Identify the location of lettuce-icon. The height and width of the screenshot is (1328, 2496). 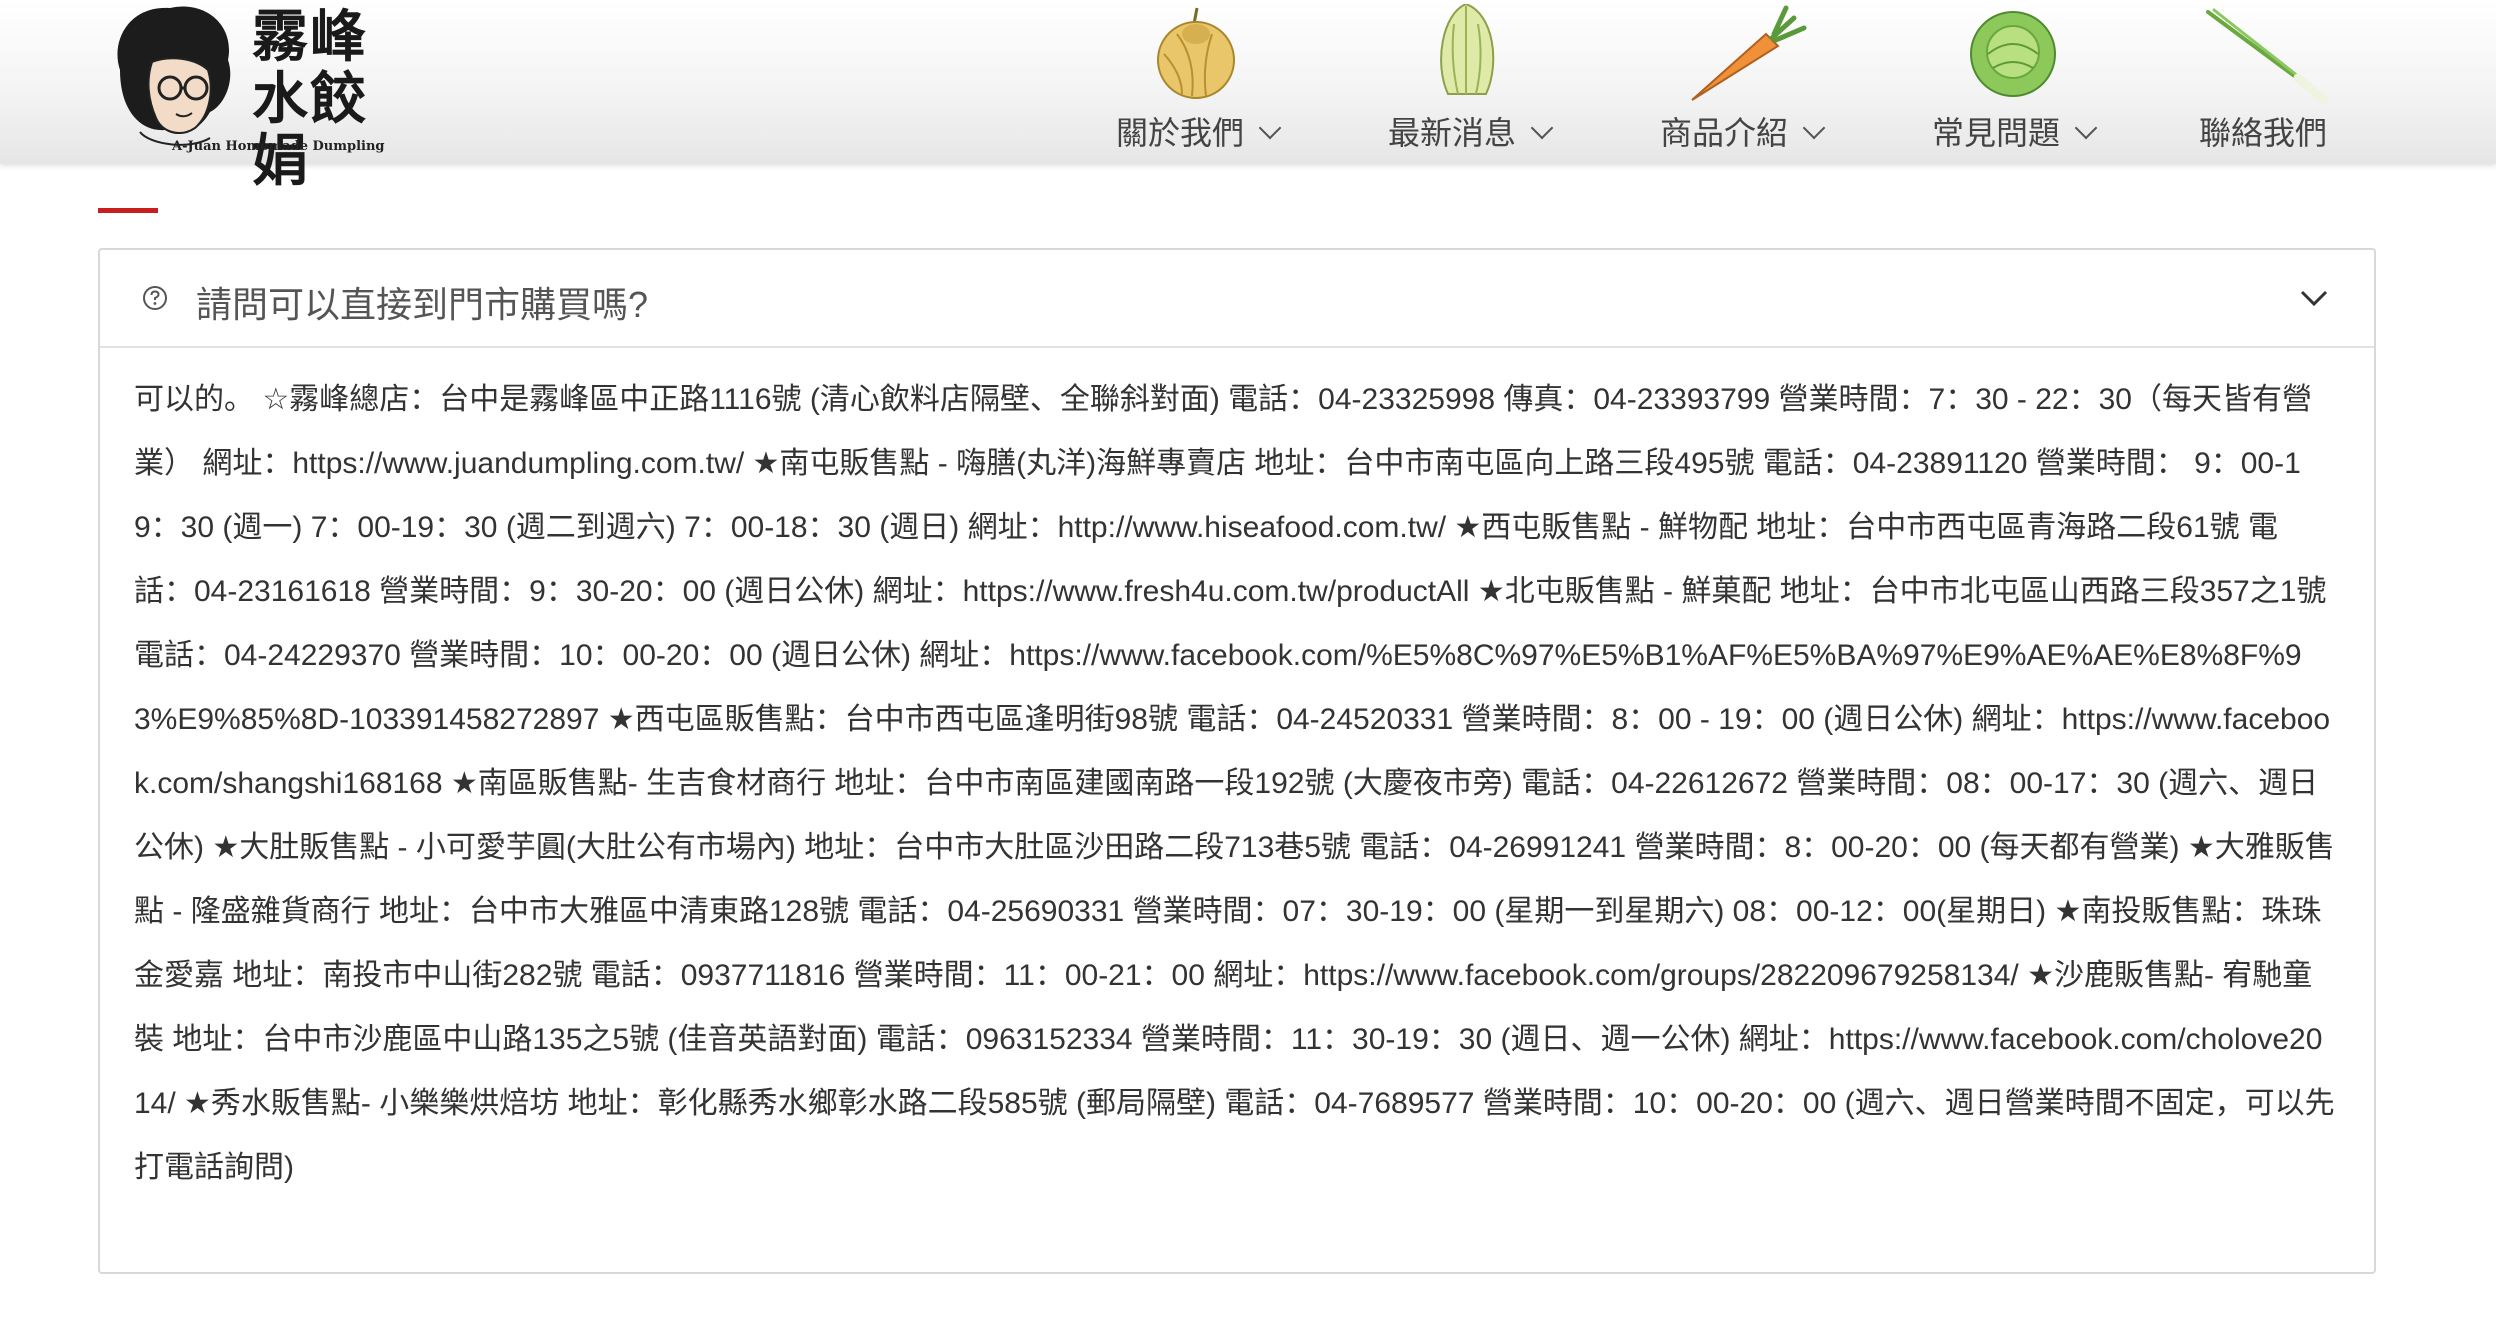
(2013, 54).